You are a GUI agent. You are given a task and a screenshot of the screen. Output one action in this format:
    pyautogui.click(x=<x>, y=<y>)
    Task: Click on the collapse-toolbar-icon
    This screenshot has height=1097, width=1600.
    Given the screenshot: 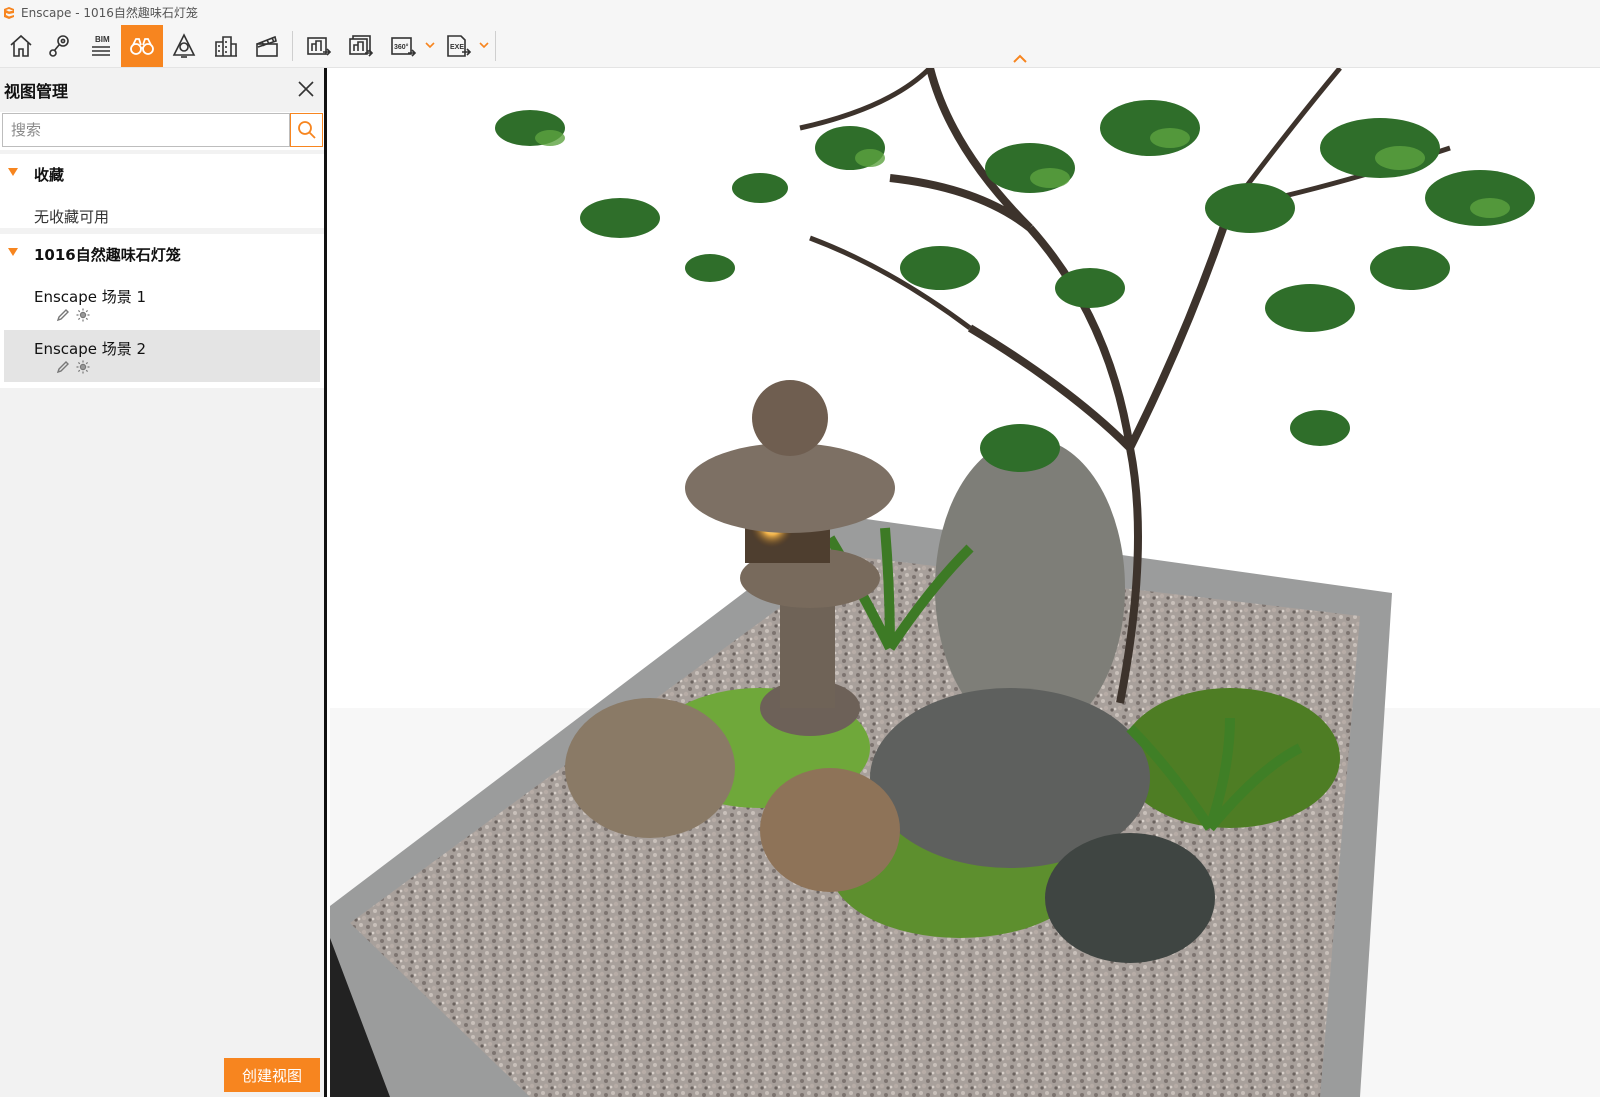 What is the action you would take?
    pyautogui.click(x=1020, y=59)
    